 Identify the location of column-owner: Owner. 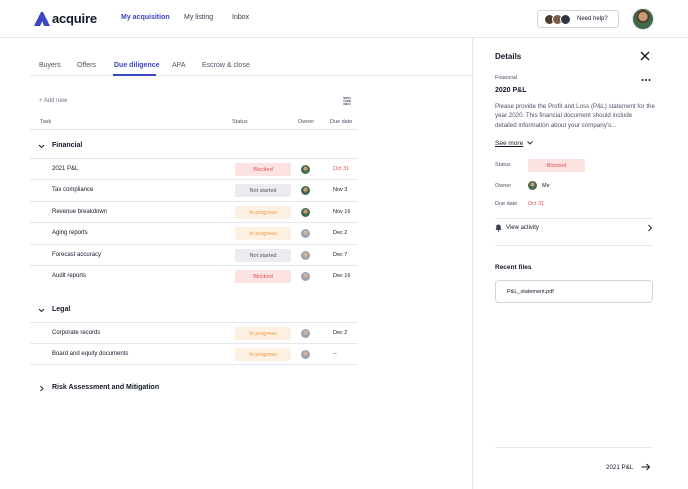
(306, 122).